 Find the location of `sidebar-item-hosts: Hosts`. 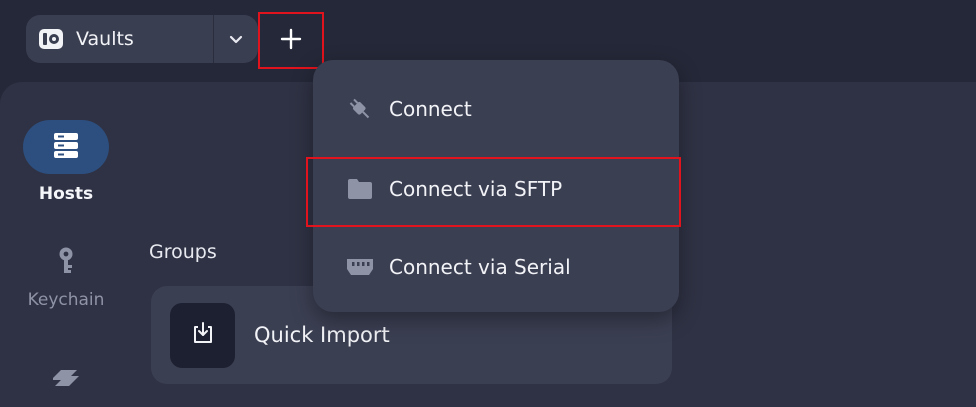

sidebar-item-hosts: Hosts is located at coordinates (66, 162).